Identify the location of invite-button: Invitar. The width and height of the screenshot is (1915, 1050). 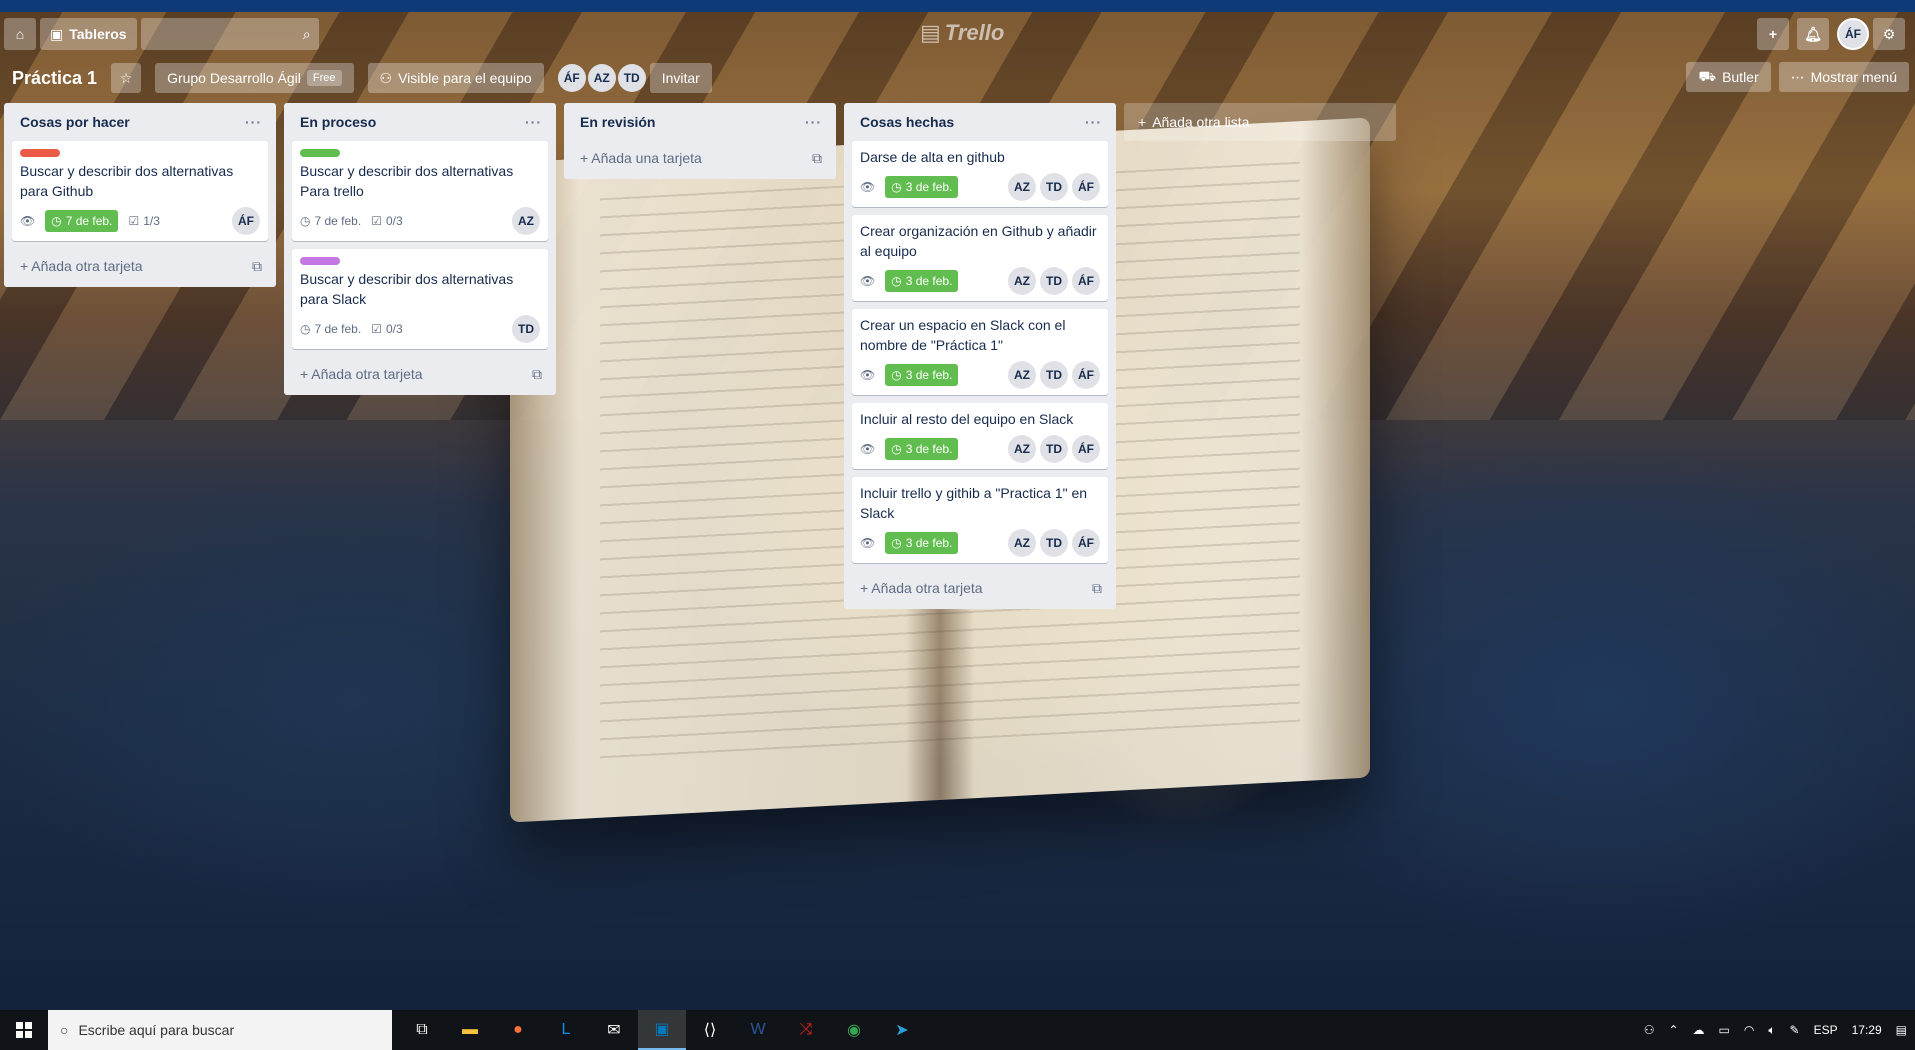
(680, 78).